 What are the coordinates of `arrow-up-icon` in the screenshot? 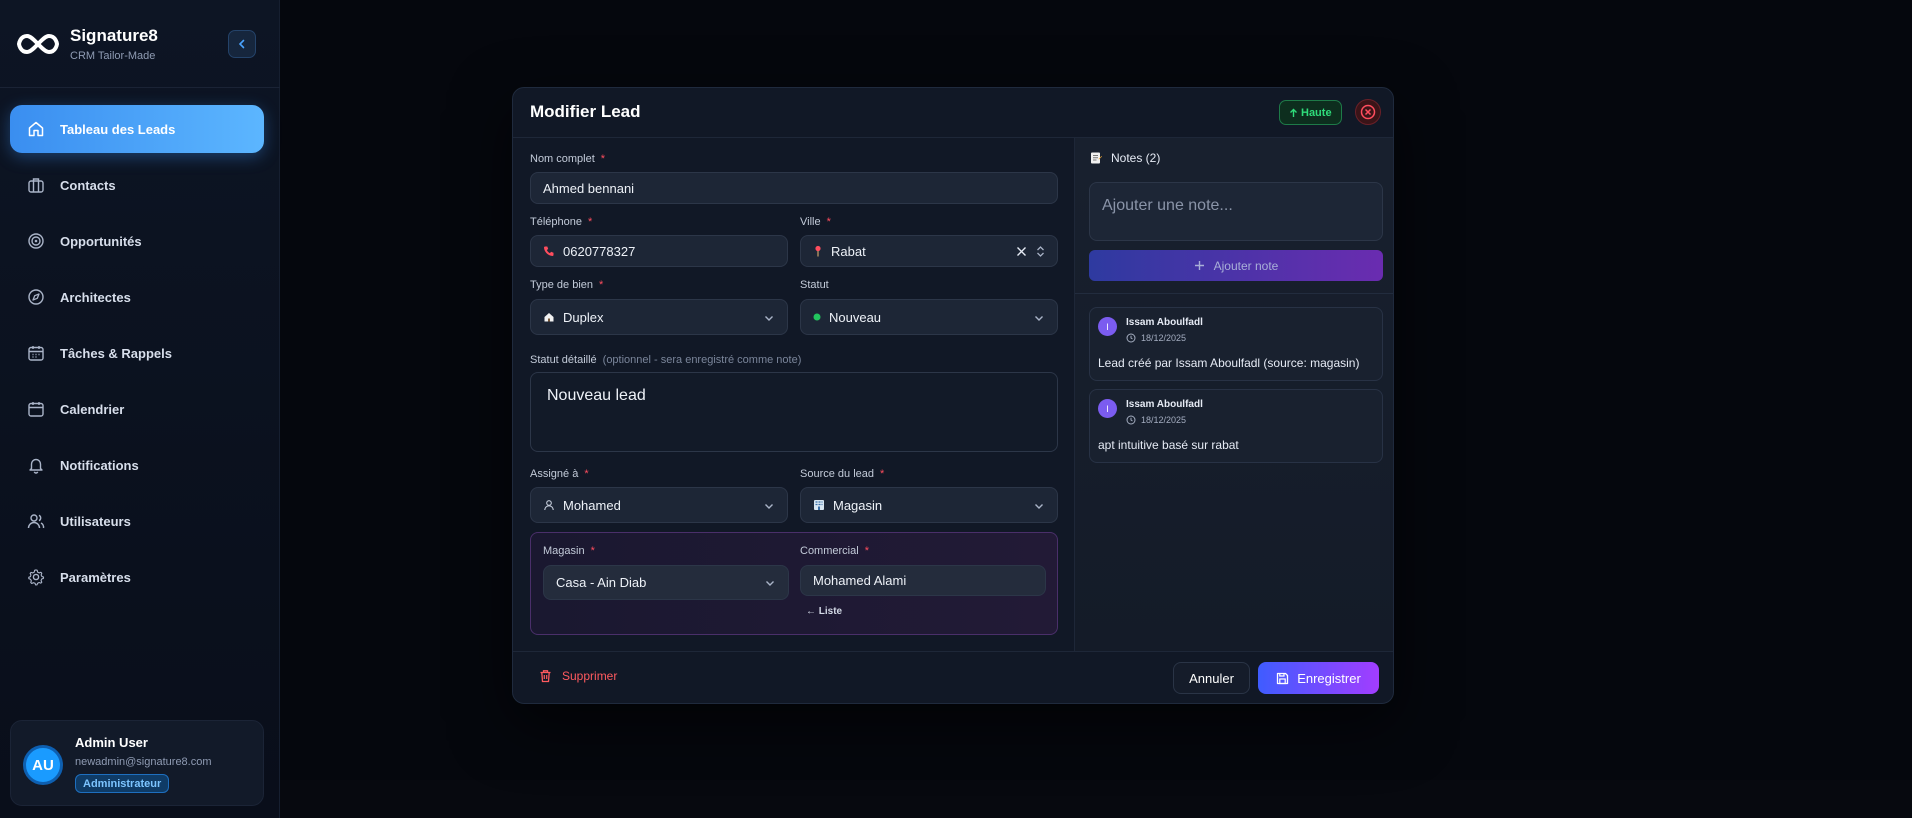 It's located at (1293, 112).